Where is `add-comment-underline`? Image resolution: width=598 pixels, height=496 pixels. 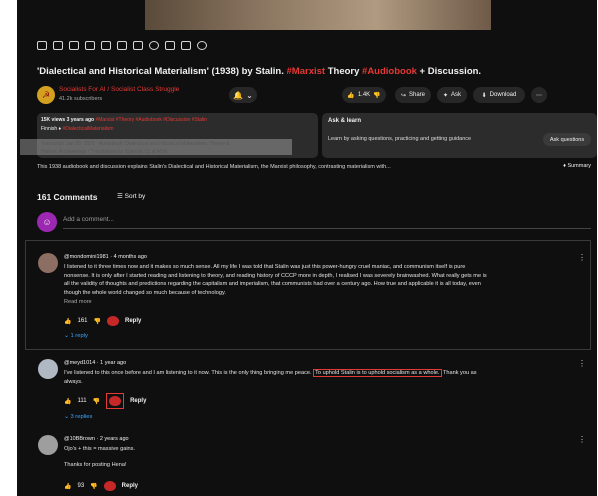
add-comment-underline is located at coordinates (327, 228).